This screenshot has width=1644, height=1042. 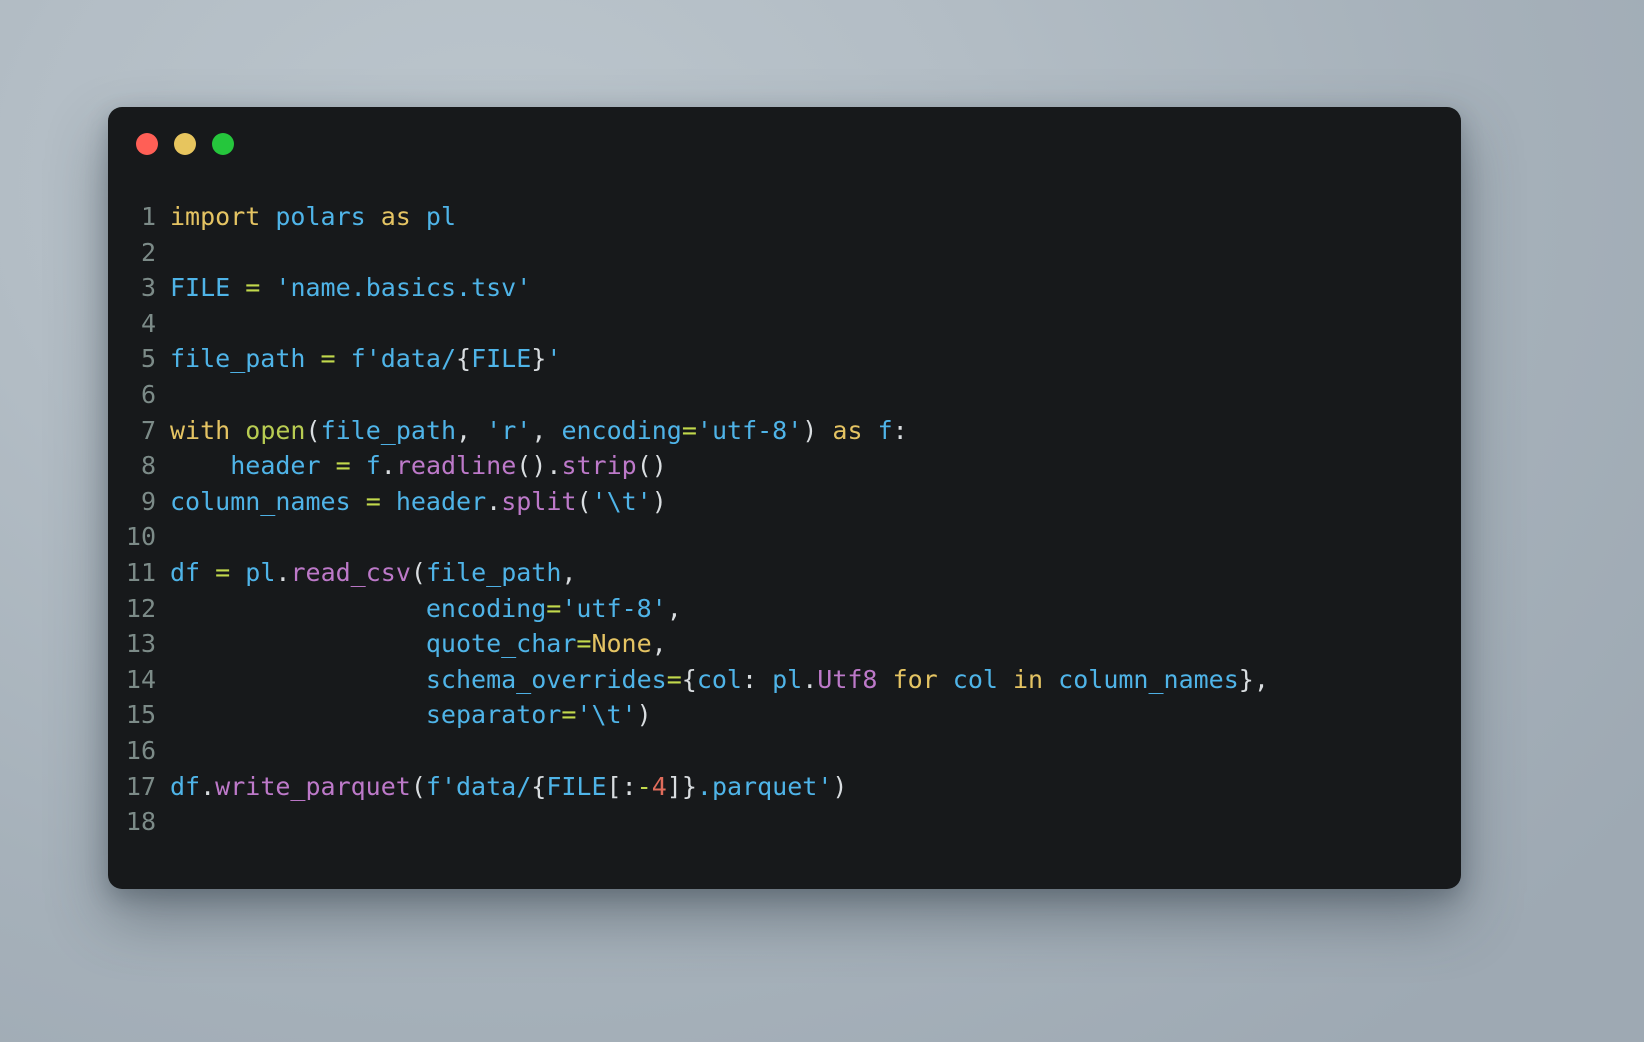 I want to click on code-token: 'name.basics.tsv', so click(x=403, y=288).